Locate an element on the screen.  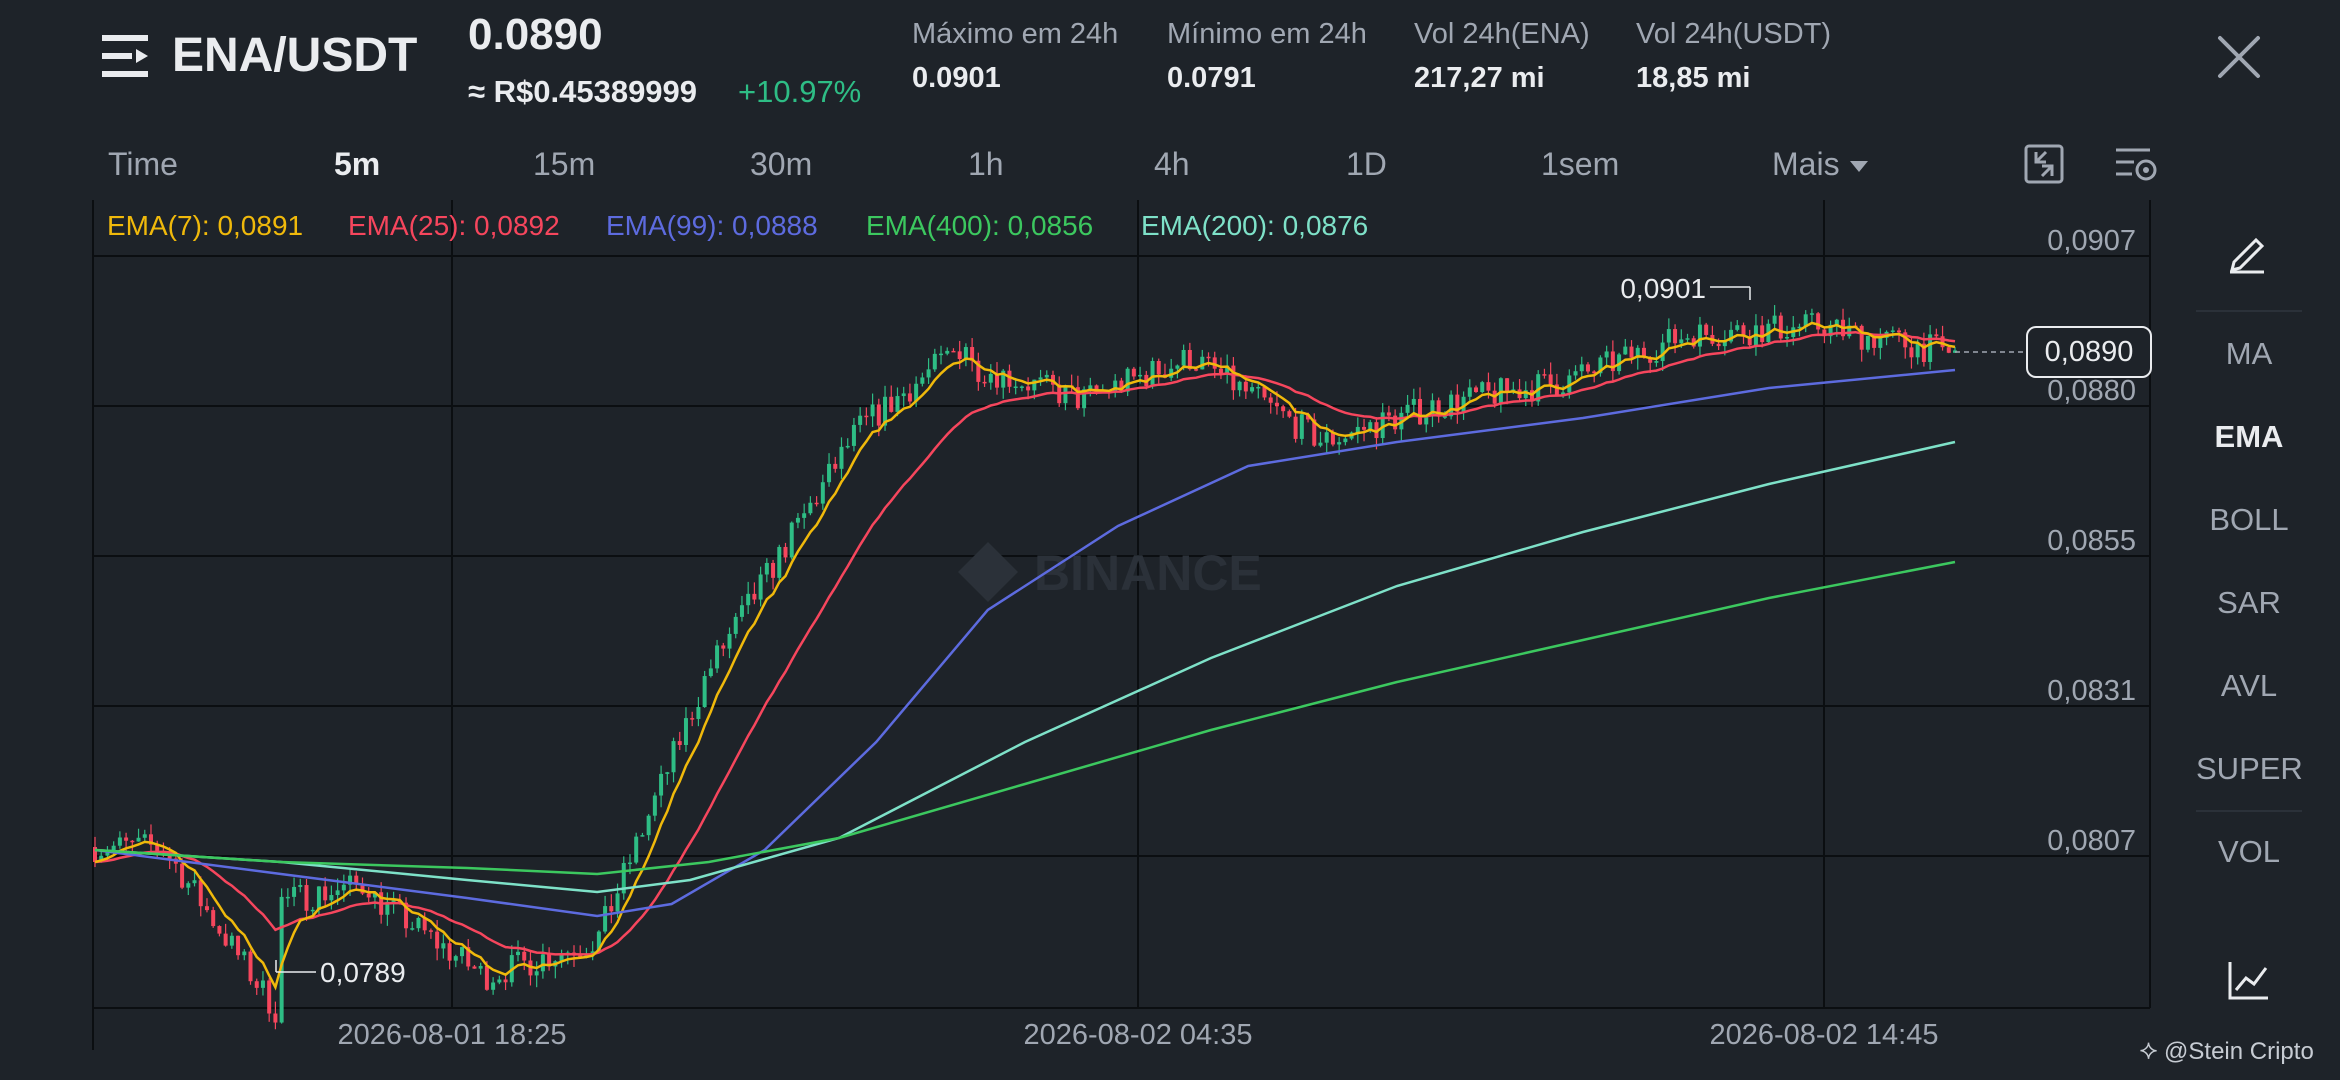
ema-legend-item: EMA(7): 0,0891 is located at coordinates (205, 225).